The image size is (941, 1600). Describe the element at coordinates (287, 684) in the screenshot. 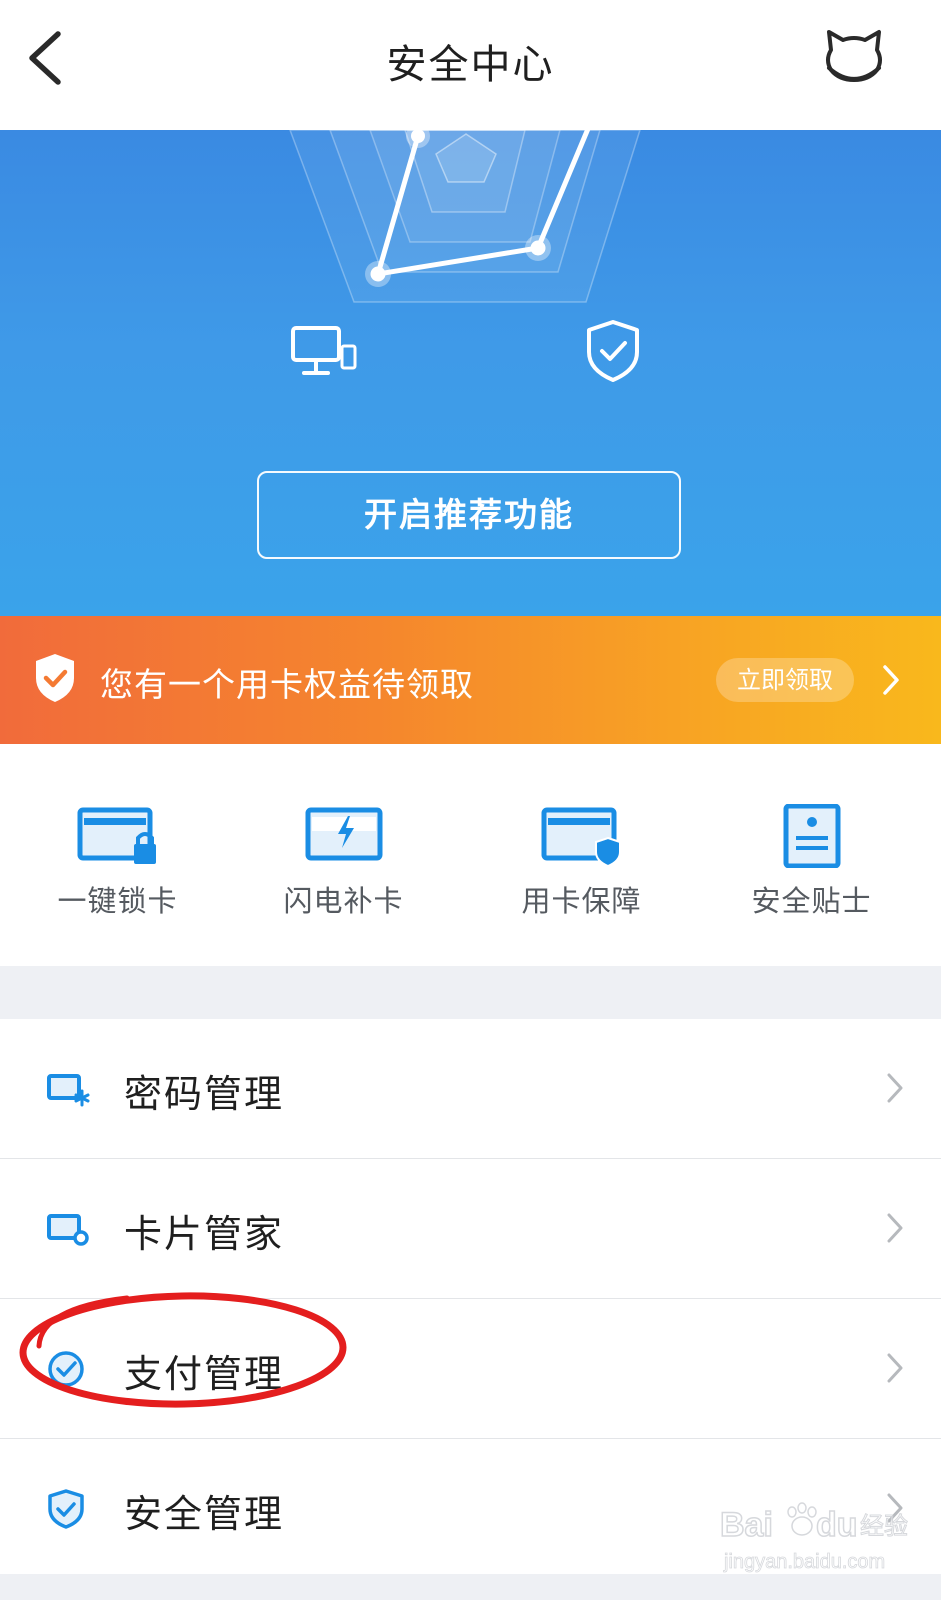

I see `promo-text: 您有一个用卡权益待领取` at that location.